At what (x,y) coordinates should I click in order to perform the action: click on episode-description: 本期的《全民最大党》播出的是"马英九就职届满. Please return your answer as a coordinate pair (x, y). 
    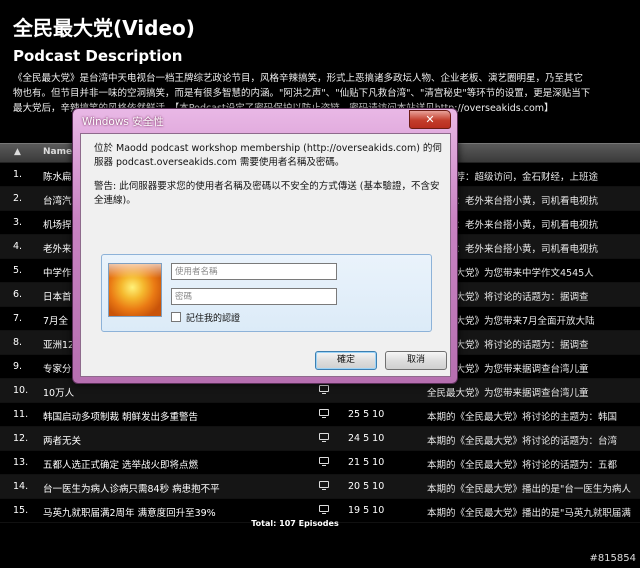
    Looking at the image, I should click on (529, 513).